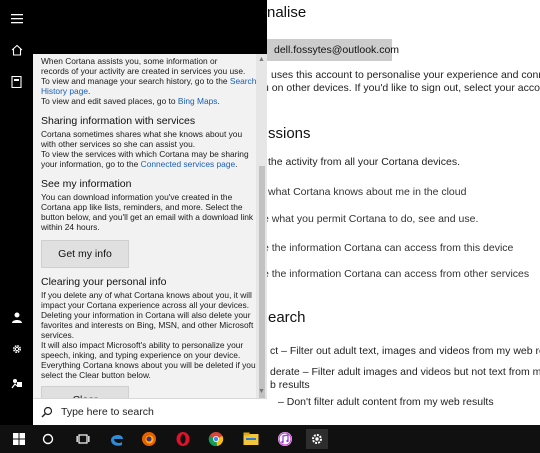 This screenshot has height=453, width=540. I want to click on task-view-icon, so click(83, 439).